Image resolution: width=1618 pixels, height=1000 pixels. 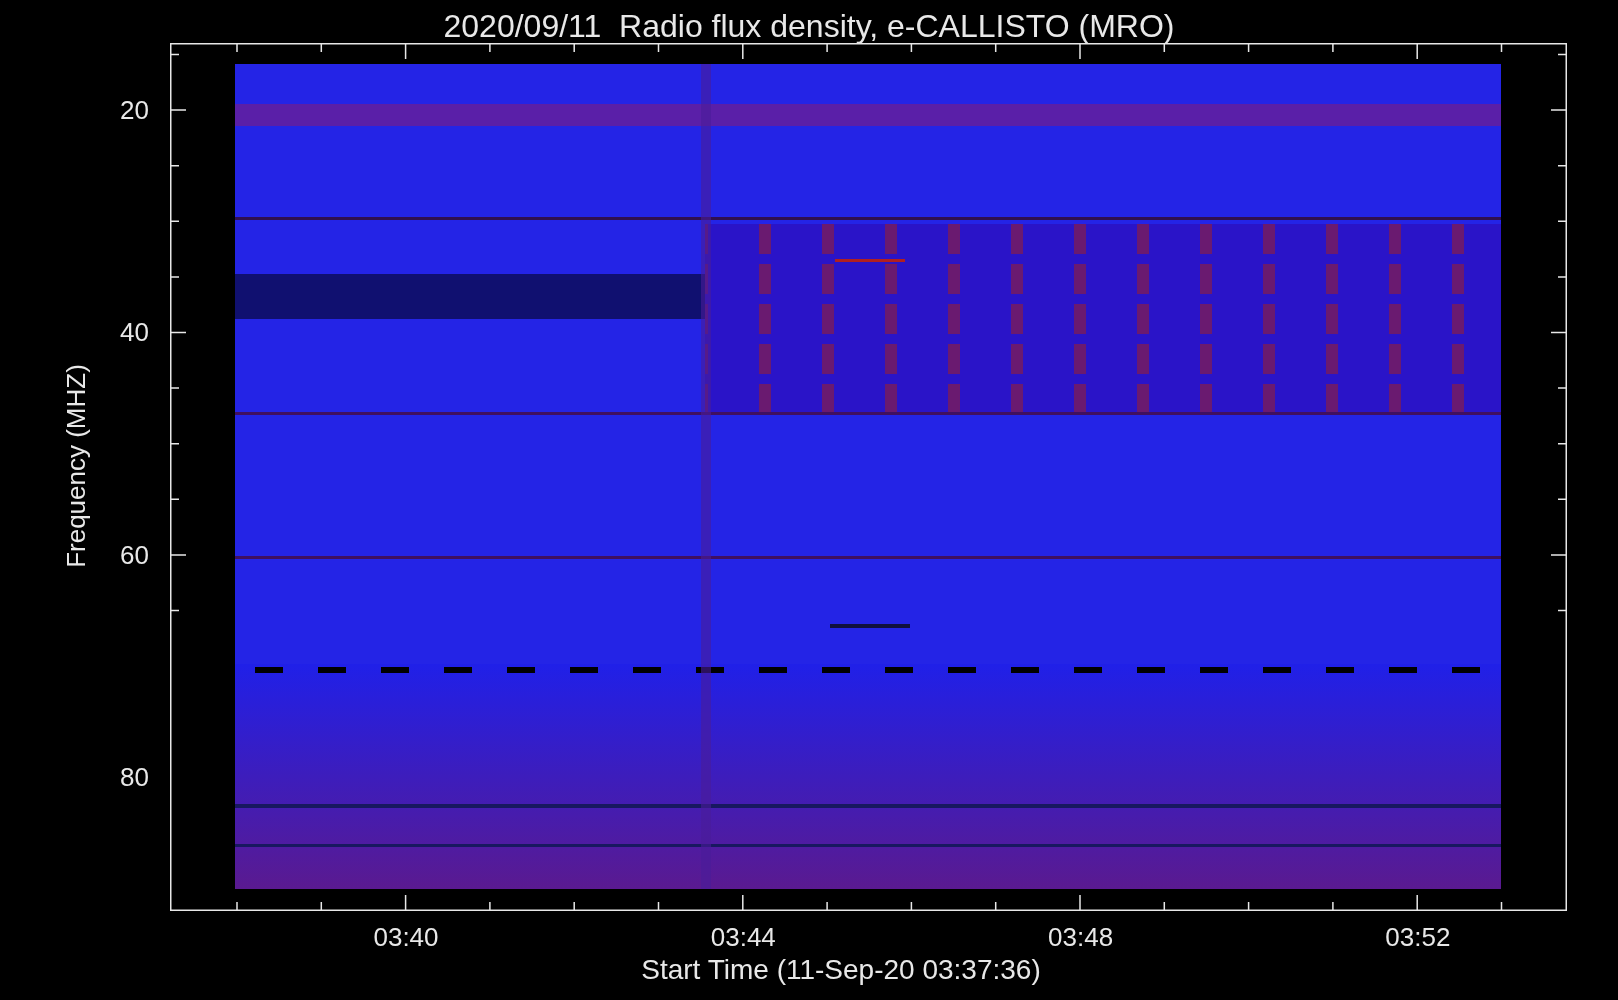 I want to click on y-tick-label: 20, so click(x=134, y=110).